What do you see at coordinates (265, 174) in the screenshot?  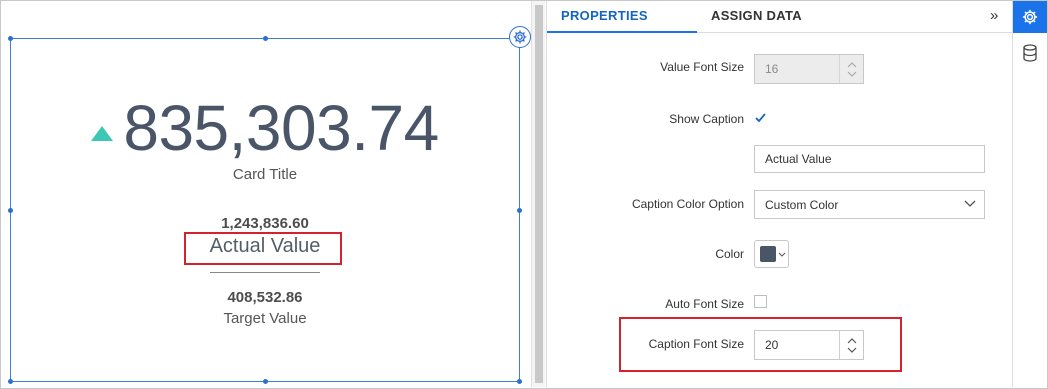 I see `card-title: Card Title` at bounding box center [265, 174].